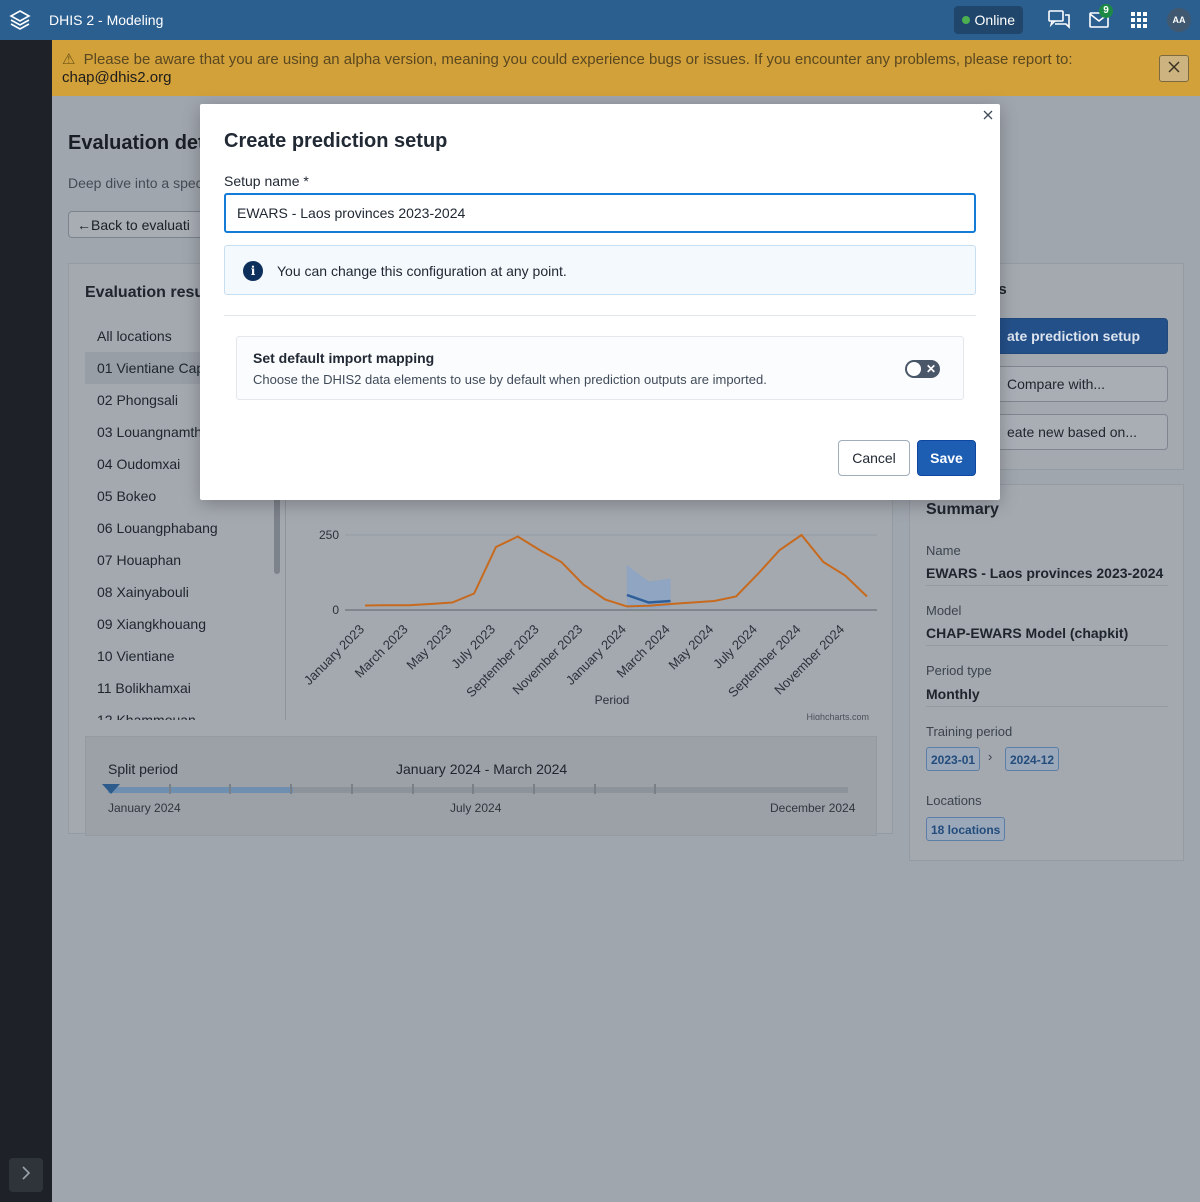 The height and width of the screenshot is (1202, 1200). What do you see at coordinates (1139, 20) in the screenshot?
I see `apps-grid-icon` at bounding box center [1139, 20].